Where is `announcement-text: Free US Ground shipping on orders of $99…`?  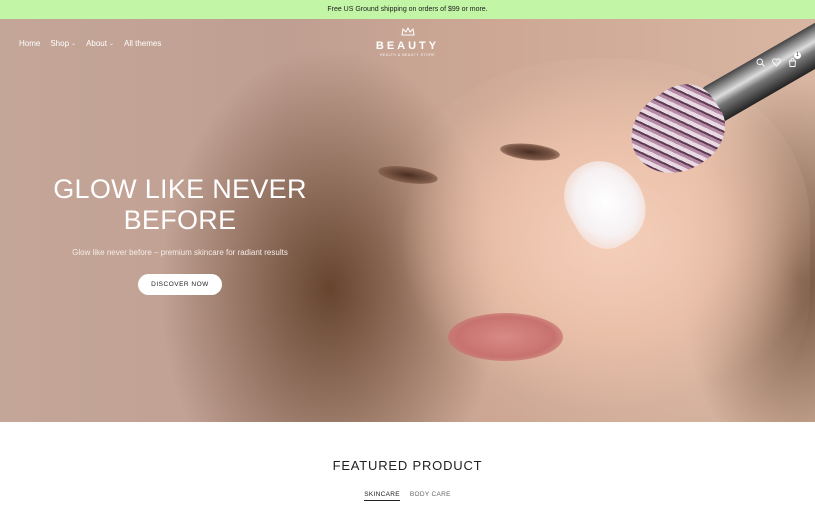
announcement-text: Free US Ground shipping on orders of $99… is located at coordinates (407, 9).